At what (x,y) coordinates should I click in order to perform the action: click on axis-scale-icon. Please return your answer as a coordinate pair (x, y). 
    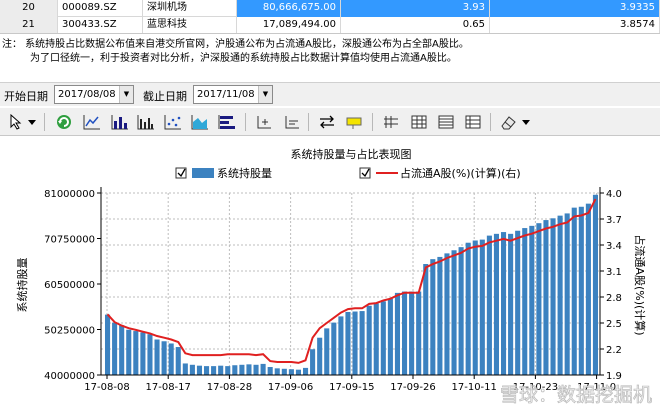
    Looking at the image, I should click on (292, 122).